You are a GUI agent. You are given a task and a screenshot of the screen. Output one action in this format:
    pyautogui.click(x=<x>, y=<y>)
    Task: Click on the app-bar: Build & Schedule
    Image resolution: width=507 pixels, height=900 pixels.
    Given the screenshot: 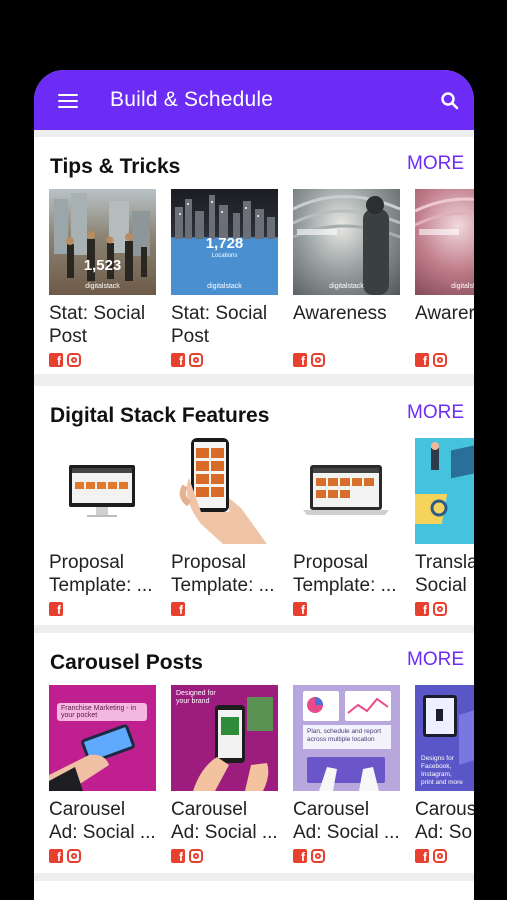 What is the action you would take?
    pyautogui.click(x=254, y=100)
    